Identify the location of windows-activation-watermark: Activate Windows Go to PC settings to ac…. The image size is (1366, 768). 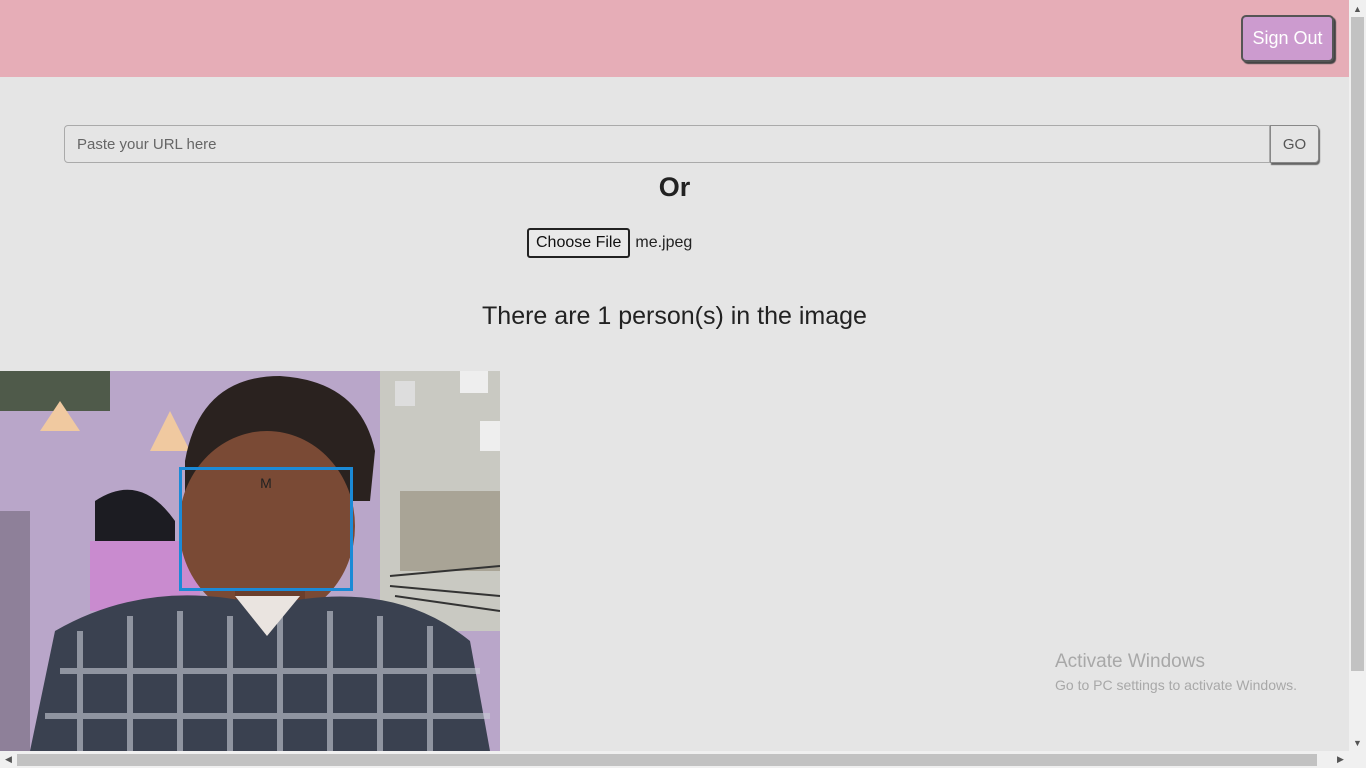
(1176, 672).